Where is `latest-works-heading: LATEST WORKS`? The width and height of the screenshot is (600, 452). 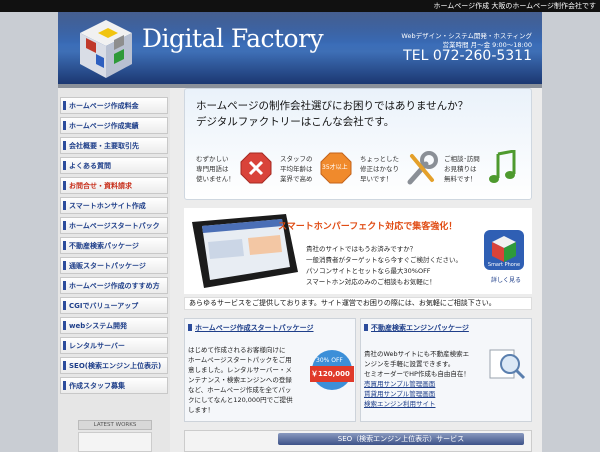 latest-works-heading: LATEST WORKS is located at coordinates (115, 425).